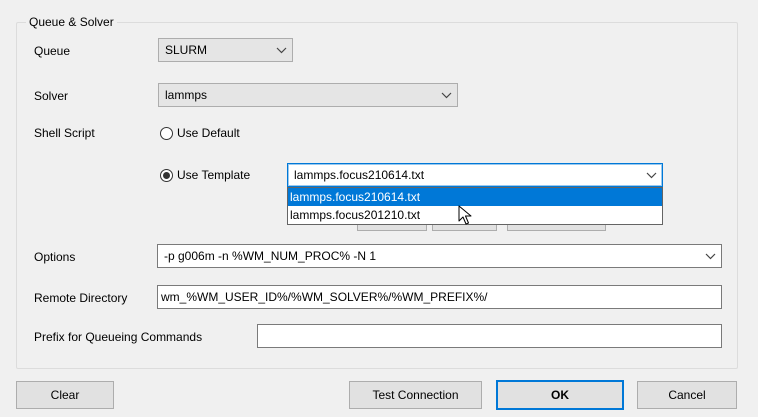 Image resolution: width=758 pixels, height=417 pixels. I want to click on test-connection-button: Test Connection, so click(415, 395).